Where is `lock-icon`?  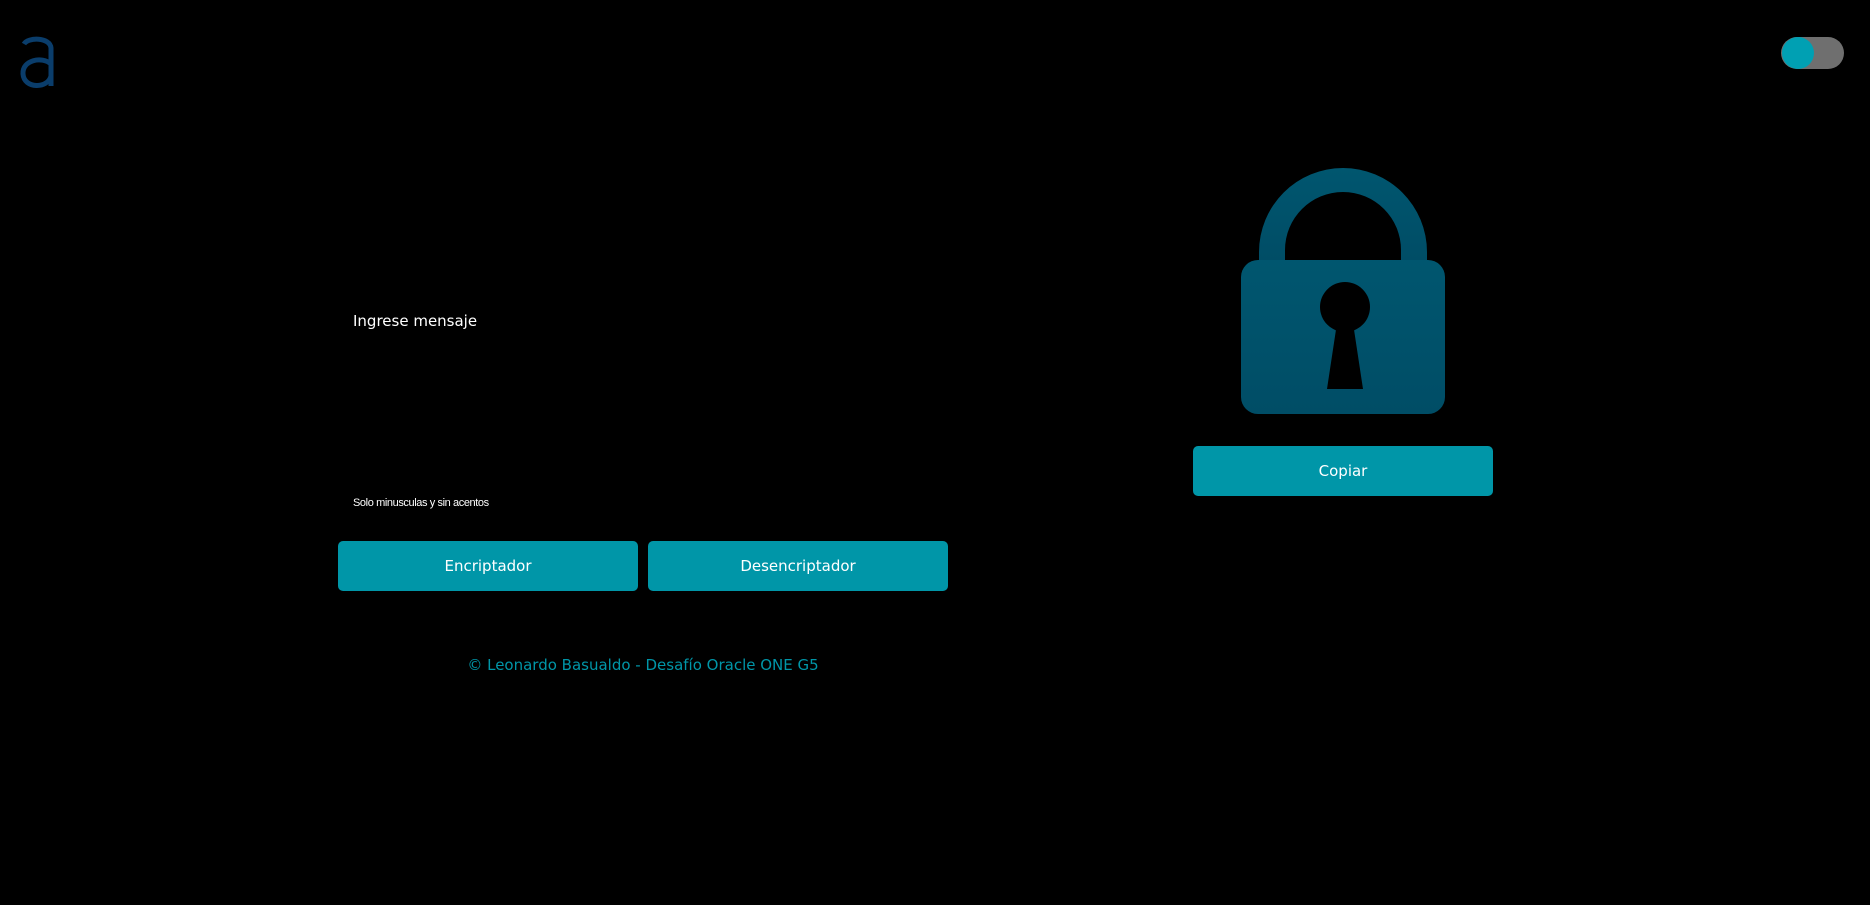 lock-icon is located at coordinates (1343, 291).